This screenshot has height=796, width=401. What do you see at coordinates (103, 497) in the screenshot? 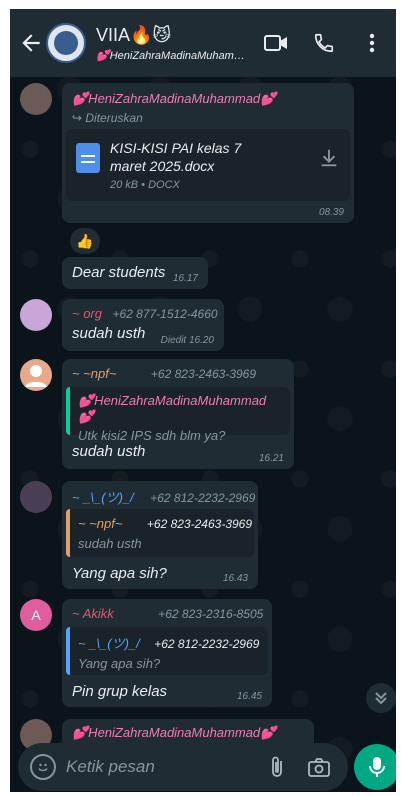
I see `sender-name: ~ _\_(ツ)_/` at bounding box center [103, 497].